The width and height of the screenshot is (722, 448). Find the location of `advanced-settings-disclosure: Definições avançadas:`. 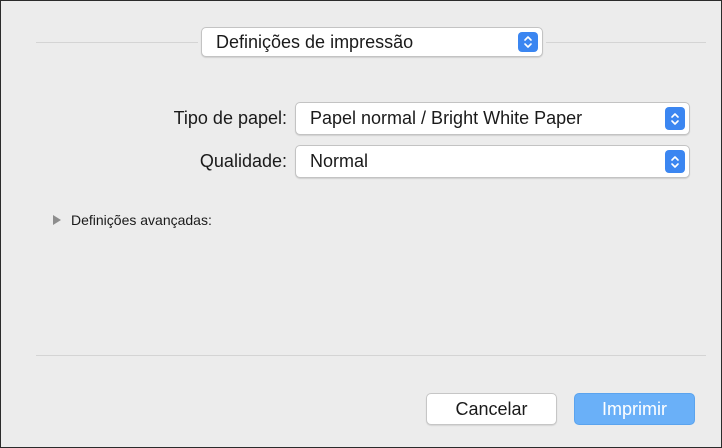

advanced-settings-disclosure: Definições avançadas: is located at coordinates (132, 220).